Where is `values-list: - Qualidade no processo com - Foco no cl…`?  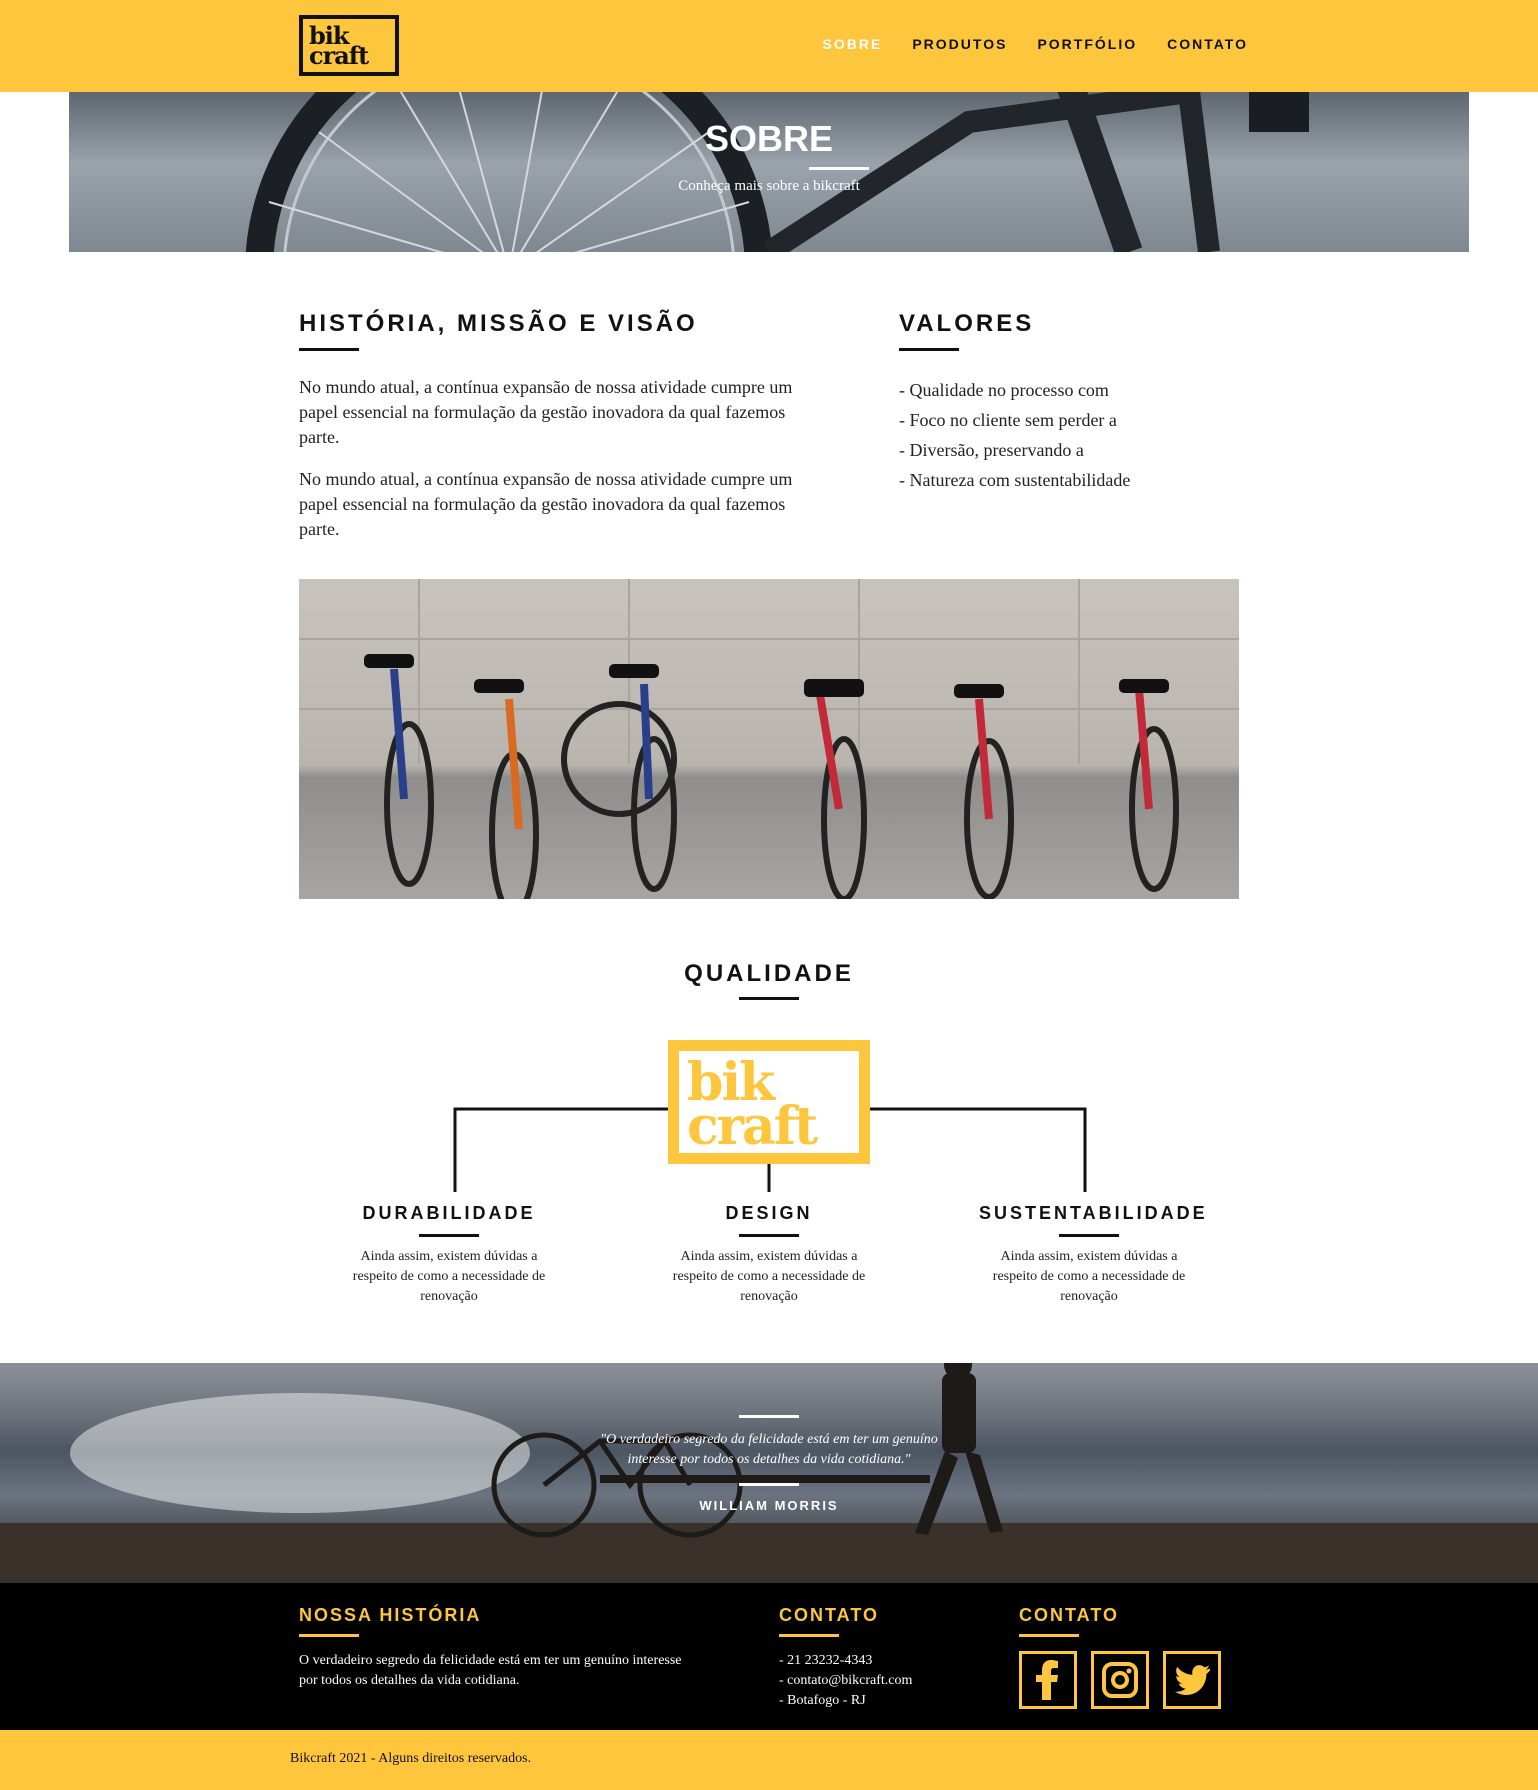
values-list: - Qualidade no processo com - Foco no cl… is located at coordinates (1069, 435).